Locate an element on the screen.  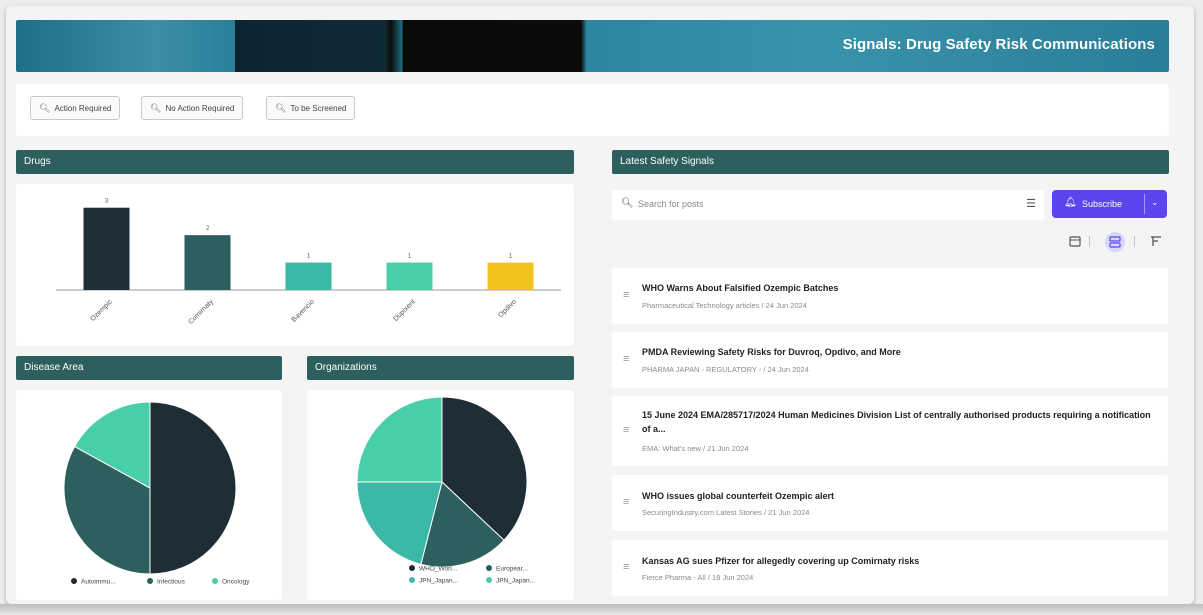
disease-area-pie-chart: Autoimmu... Infectious Oncology is located at coordinates (156, 493).